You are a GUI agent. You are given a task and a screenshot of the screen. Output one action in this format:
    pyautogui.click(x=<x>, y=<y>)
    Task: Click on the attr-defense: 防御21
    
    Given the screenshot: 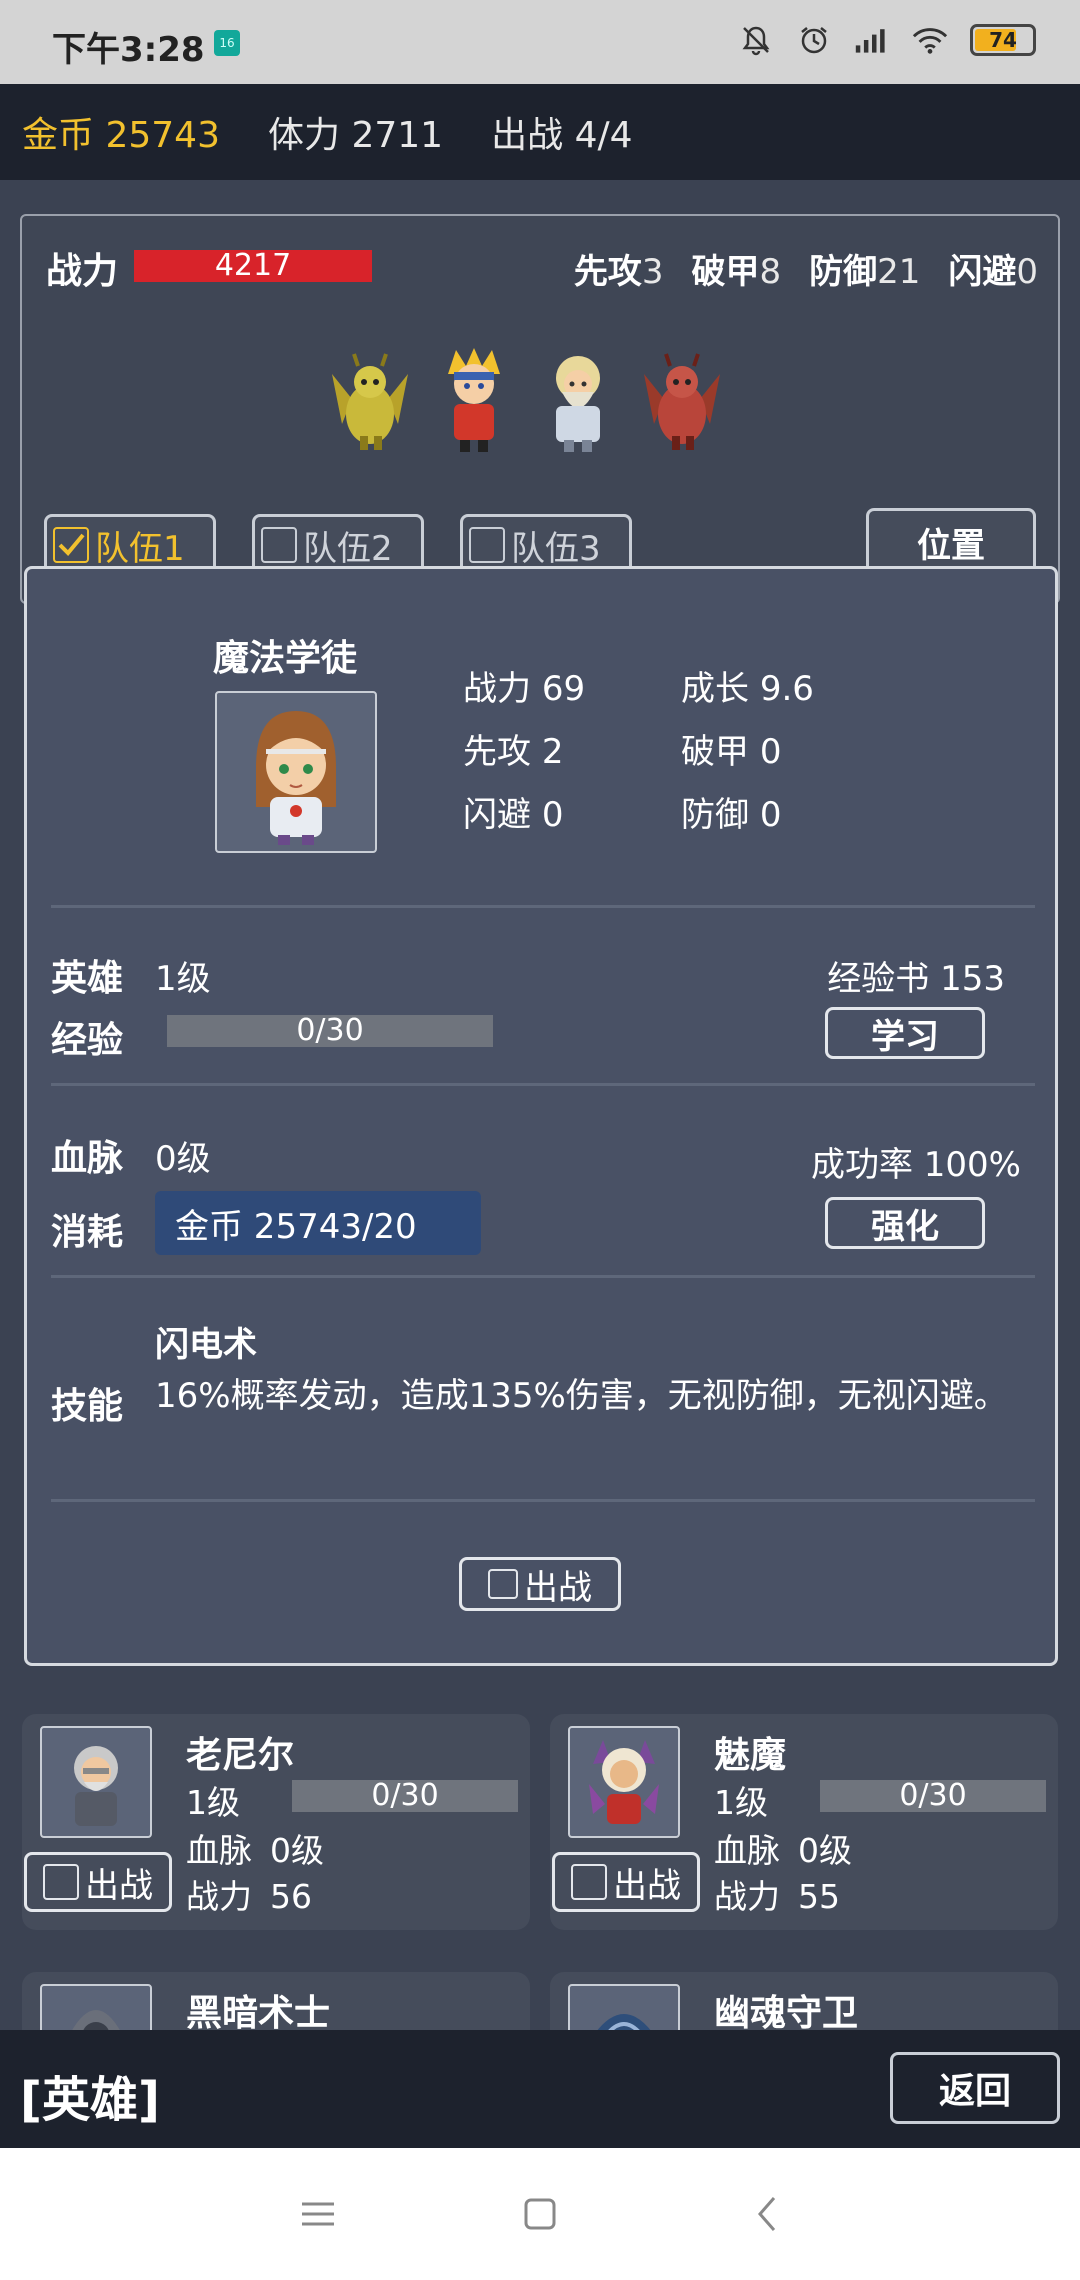 What is the action you would take?
    pyautogui.click(x=865, y=272)
    